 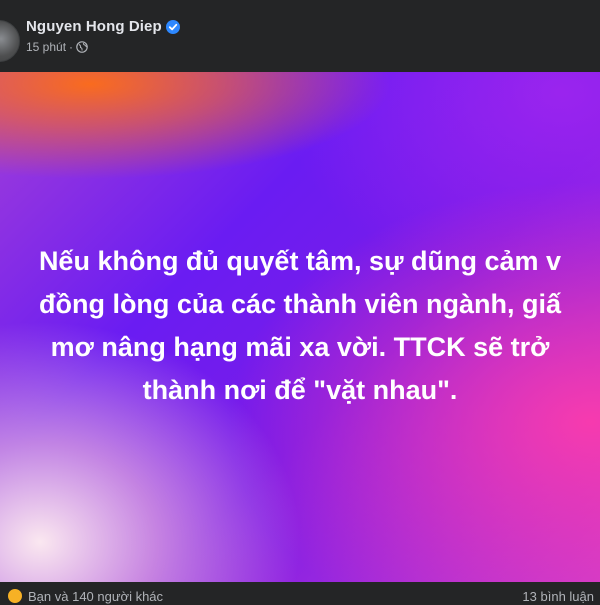 I want to click on post-timestamp: 15 phút, so click(x=46, y=47).